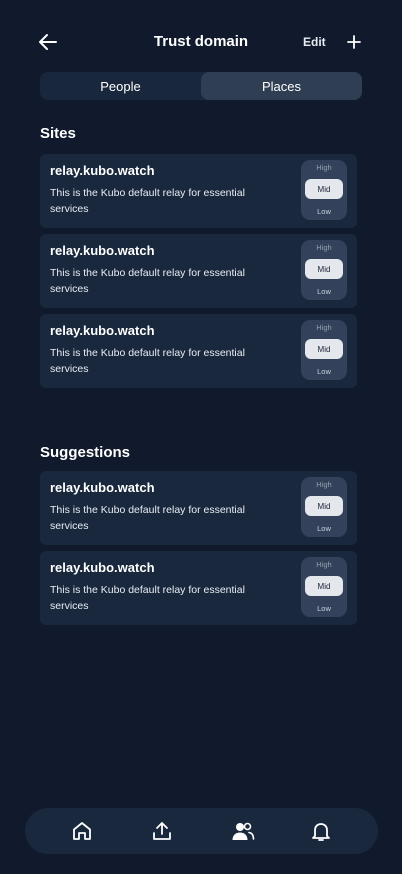  I want to click on bell-icon, so click(321, 832).